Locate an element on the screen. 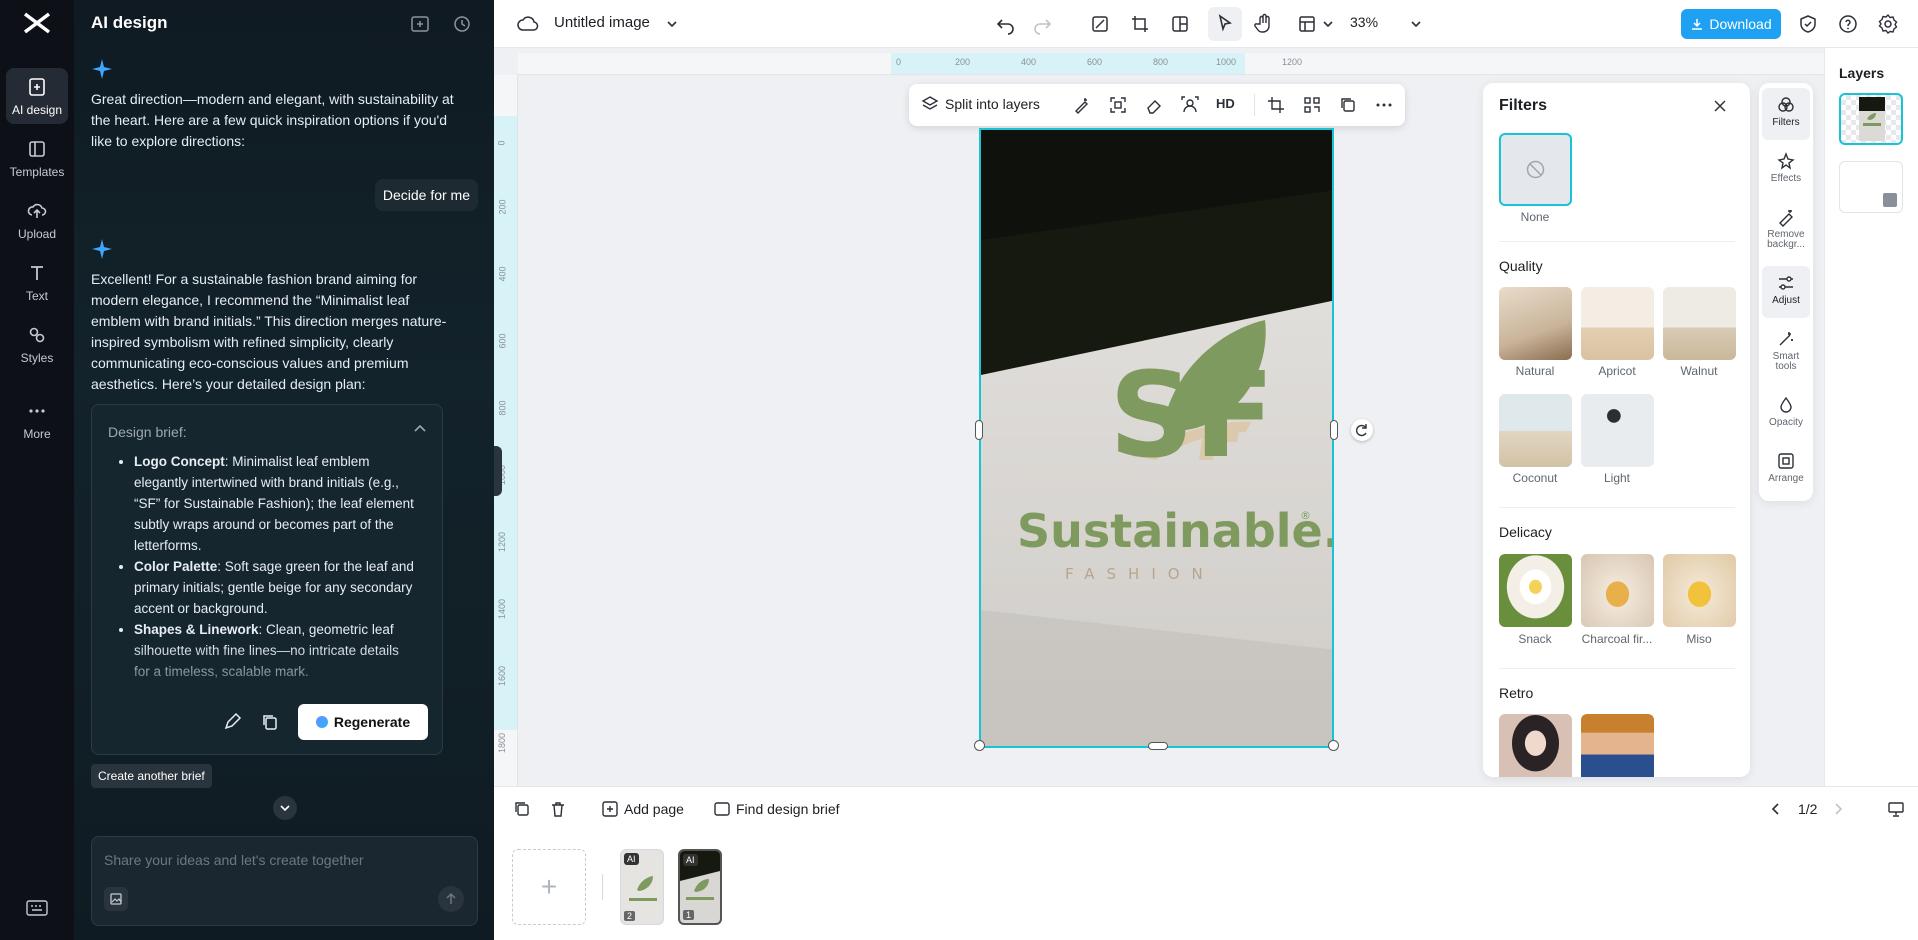  find-design-brief-button: Find design brief is located at coordinates (788, 809).